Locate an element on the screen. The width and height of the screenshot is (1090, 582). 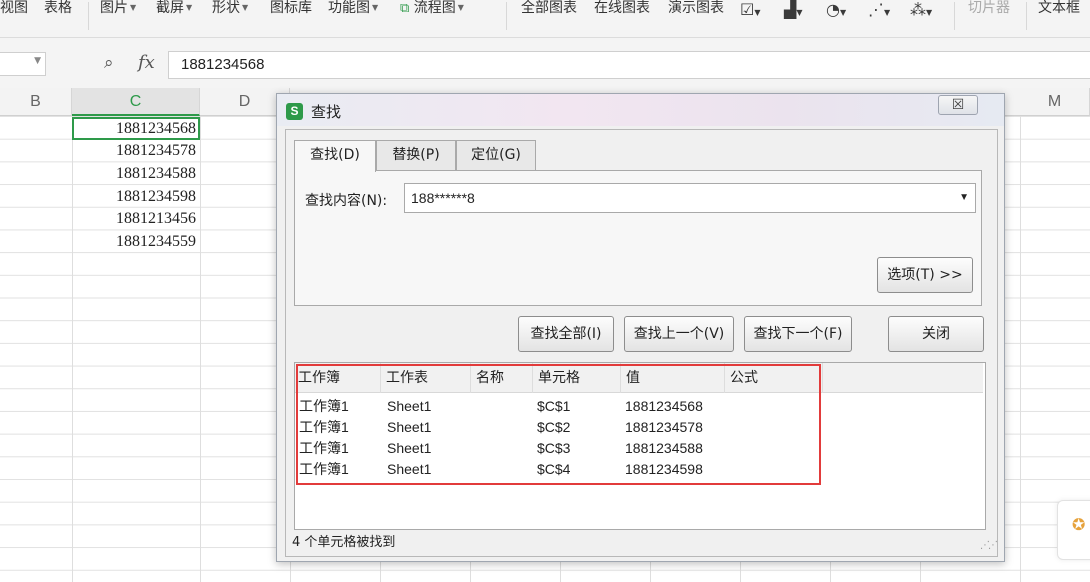
cell-c1: 1881234568 is located at coordinates (136, 128).